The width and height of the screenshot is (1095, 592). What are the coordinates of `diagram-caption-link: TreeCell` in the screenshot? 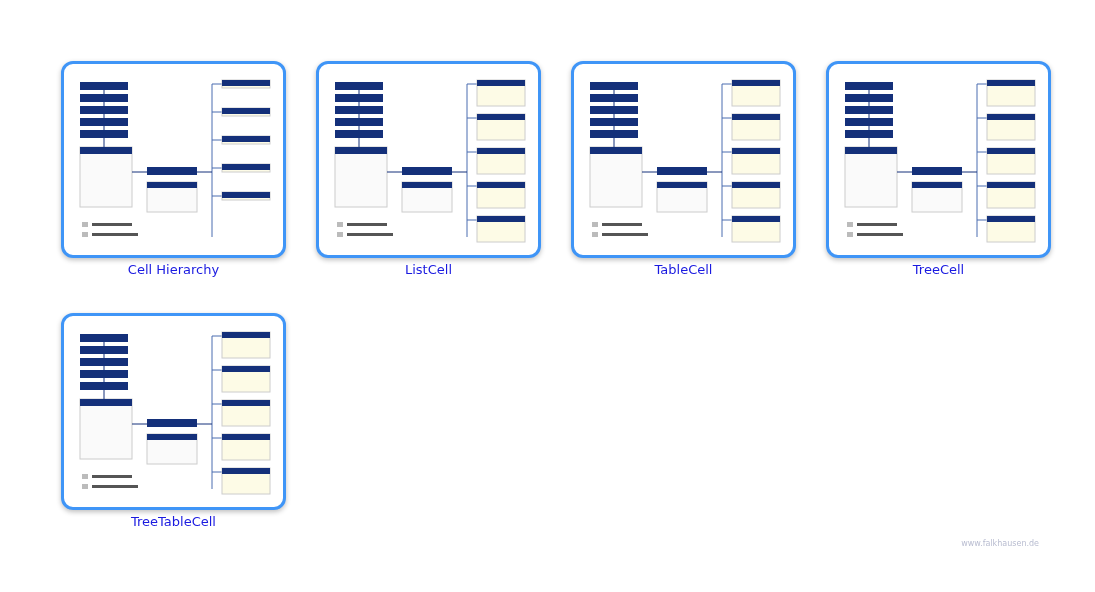 It's located at (938, 269).